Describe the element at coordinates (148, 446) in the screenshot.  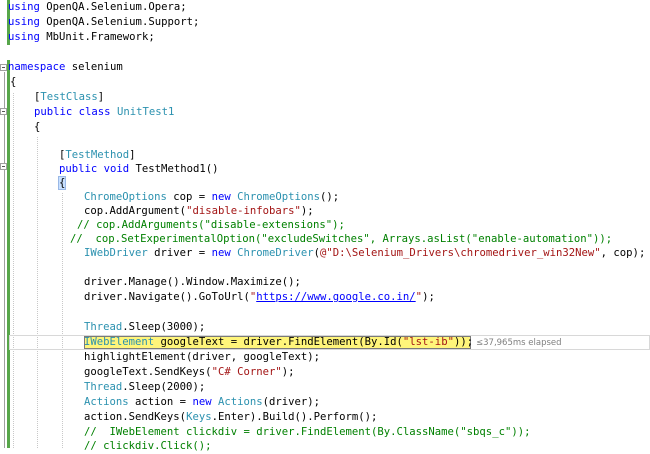
I see `code-line: // clickdiv.Click();` at that location.